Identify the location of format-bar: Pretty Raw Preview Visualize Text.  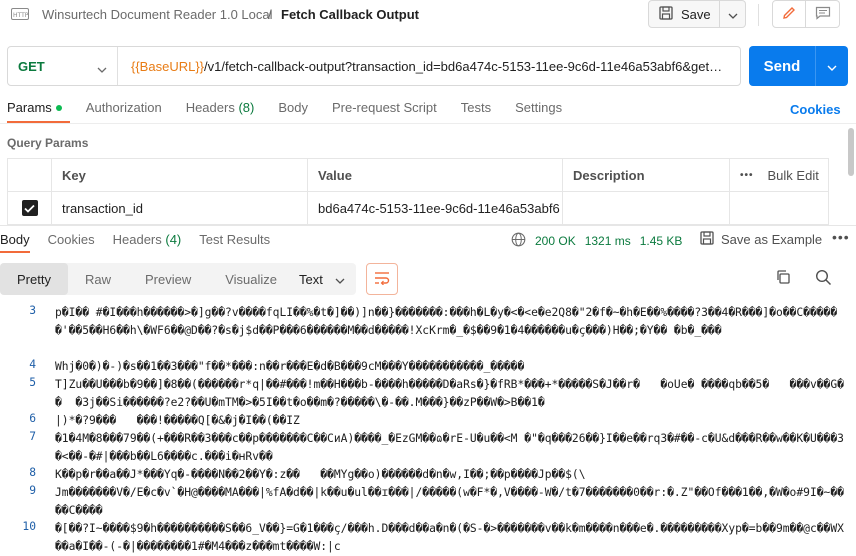
(428, 279).